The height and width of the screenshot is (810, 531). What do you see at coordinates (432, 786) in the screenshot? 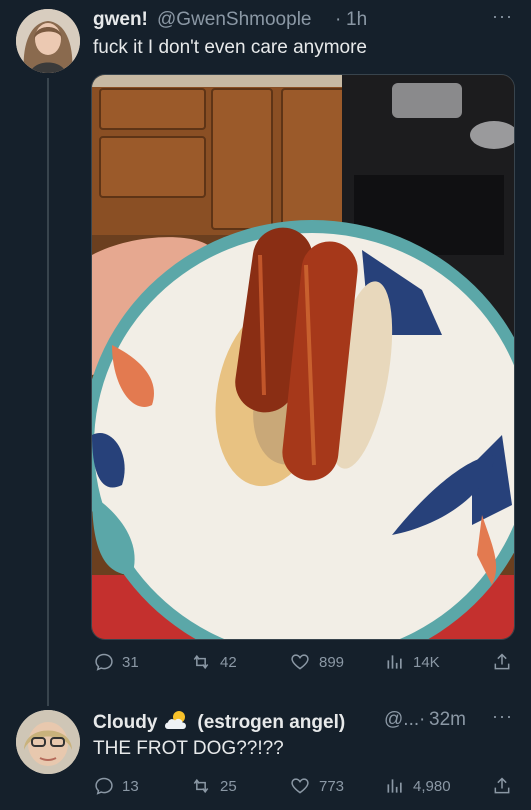
I see `views-count: 4,980` at bounding box center [432, 786].